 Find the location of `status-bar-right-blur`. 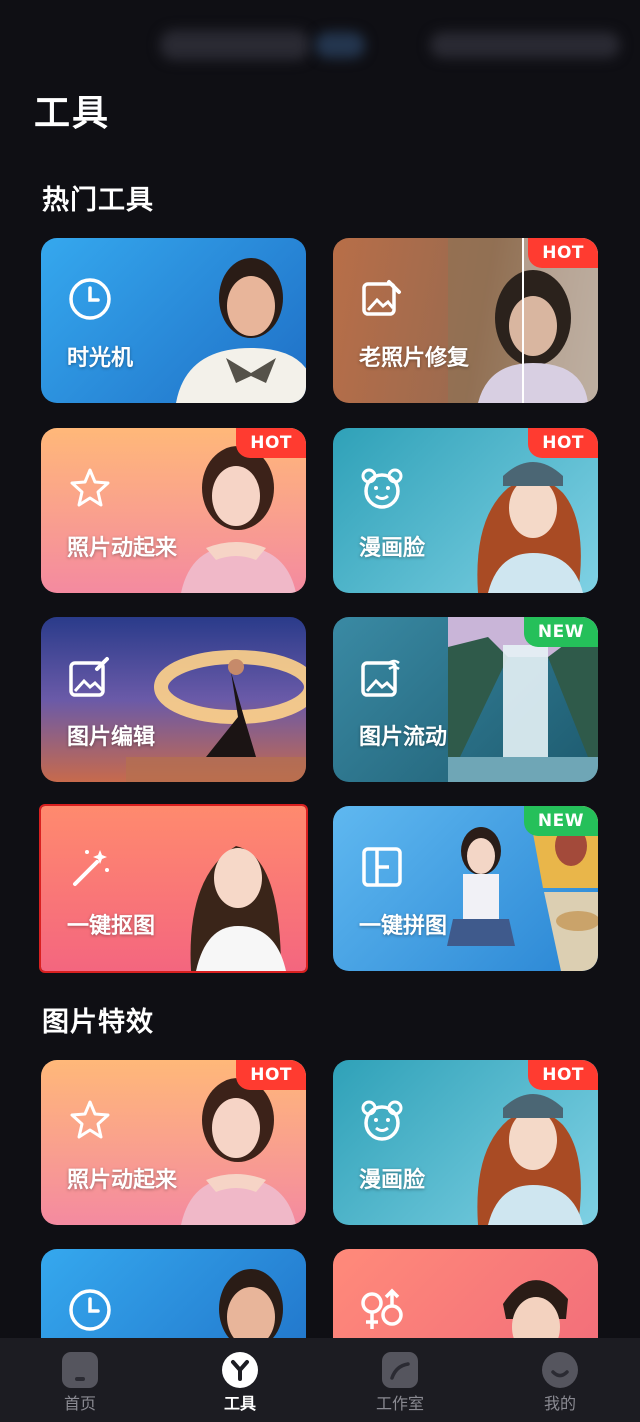

status-bar-right-blur is located at coordinates (525, 45).